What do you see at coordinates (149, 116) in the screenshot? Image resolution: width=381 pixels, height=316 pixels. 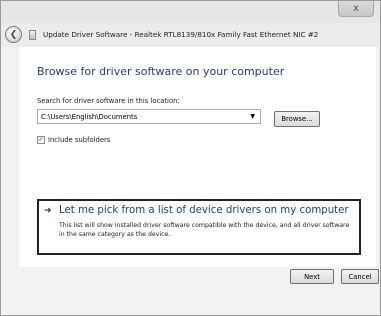 I see `path-combobox: C:\Users\English\Documents ▼` at bounding box center [149, 116].